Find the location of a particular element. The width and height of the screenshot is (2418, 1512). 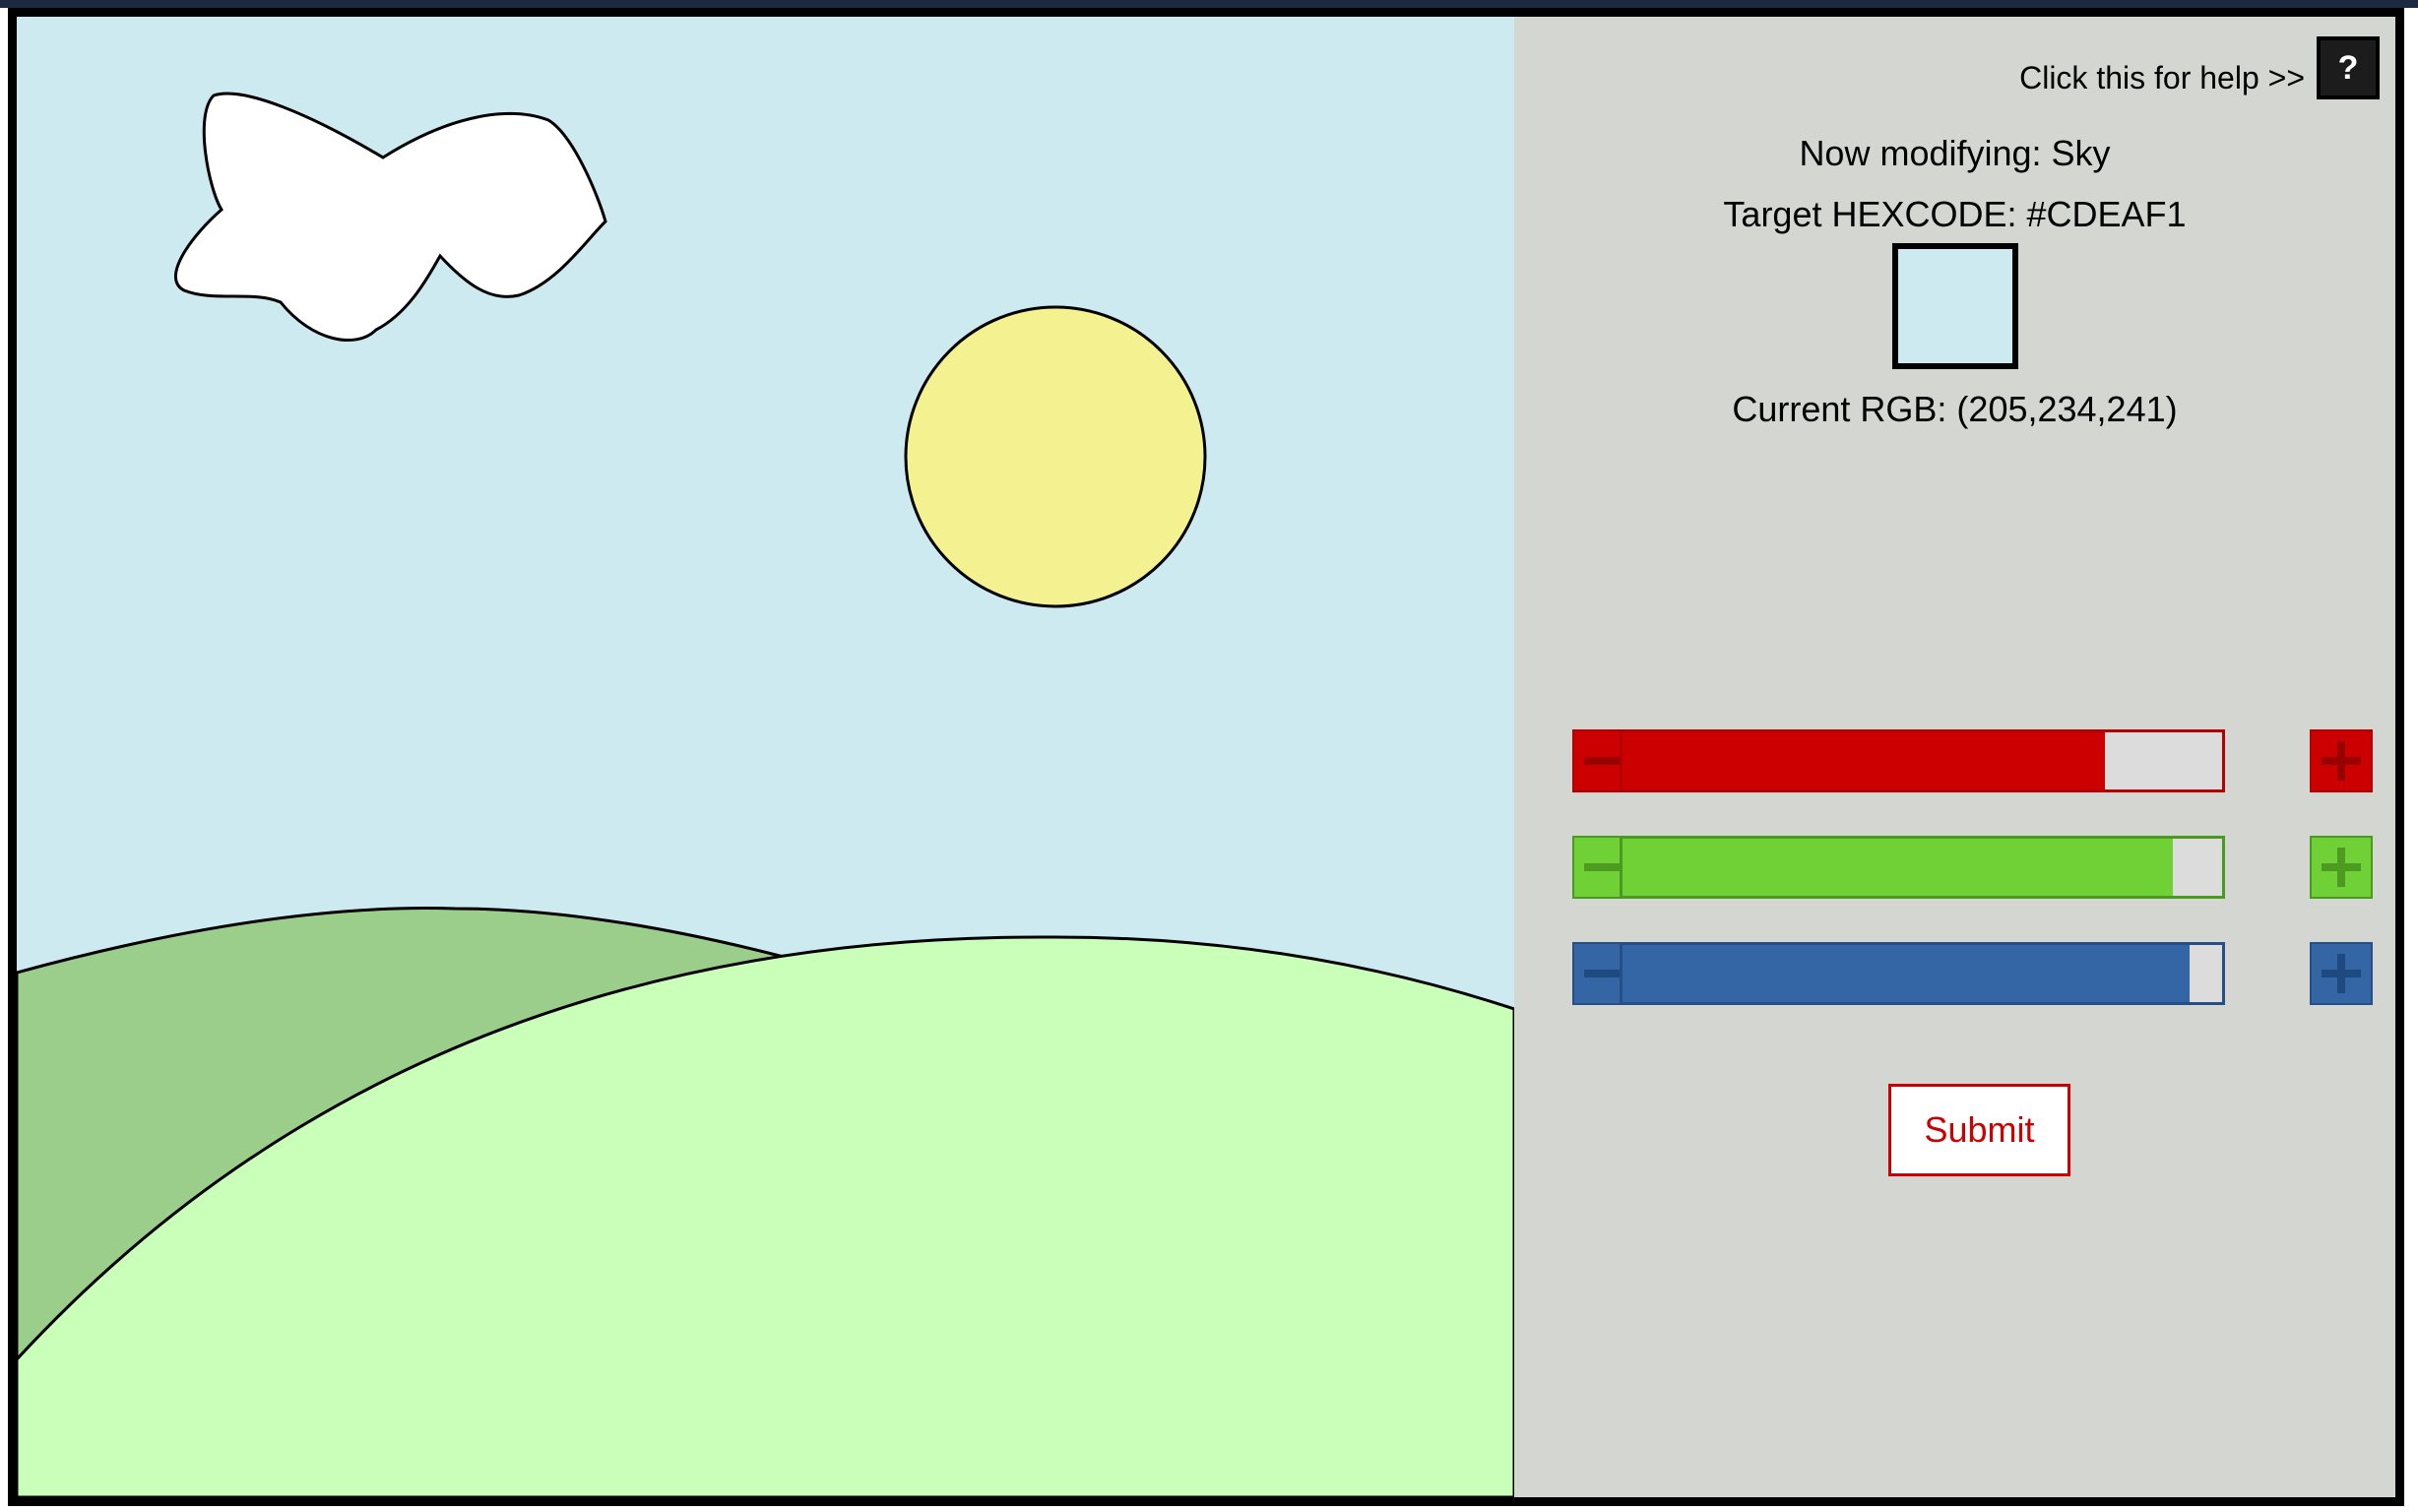

submit-button: Submit is located at coordinates (1979, 1130).